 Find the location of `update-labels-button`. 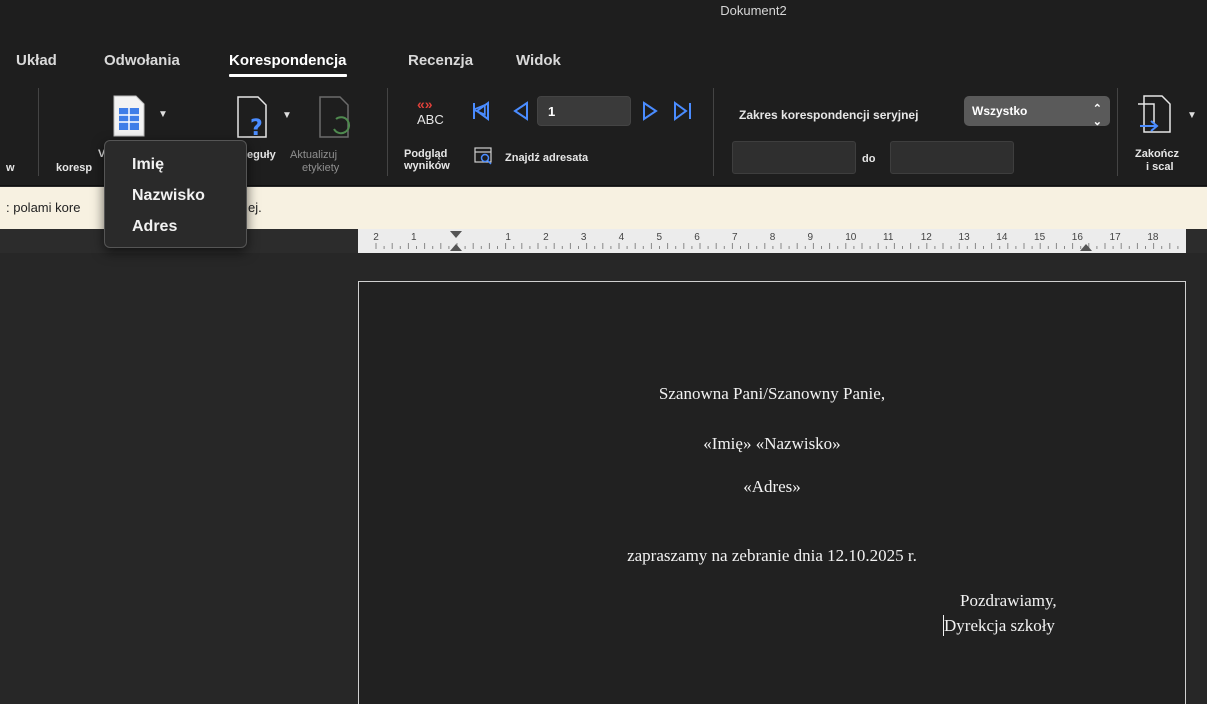

update-labels-button is located at coordinates (336, 119).